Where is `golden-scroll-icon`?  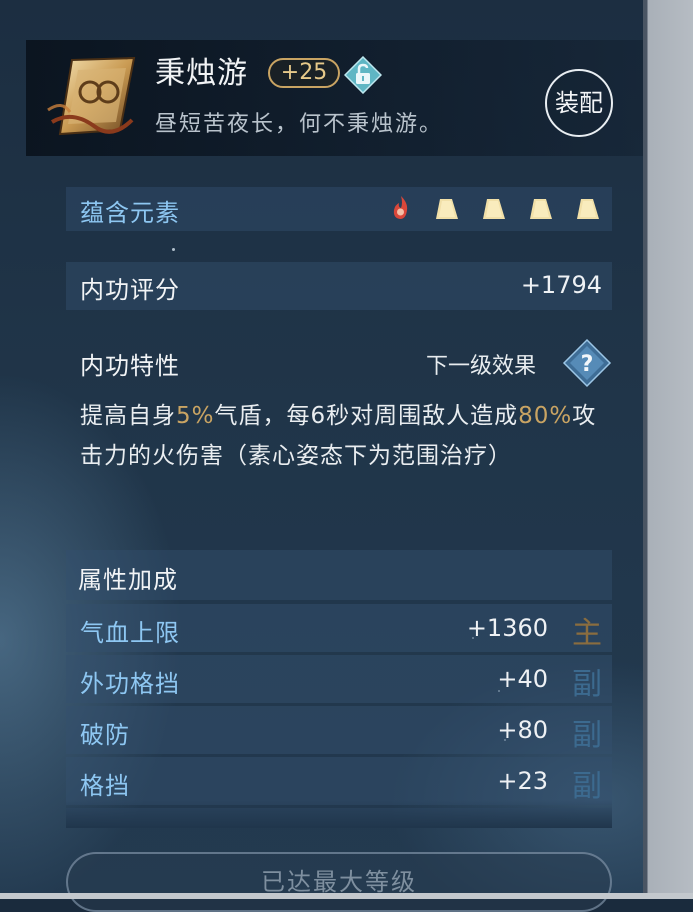 golden-scroll-icon is located at coordinates (91, 96).